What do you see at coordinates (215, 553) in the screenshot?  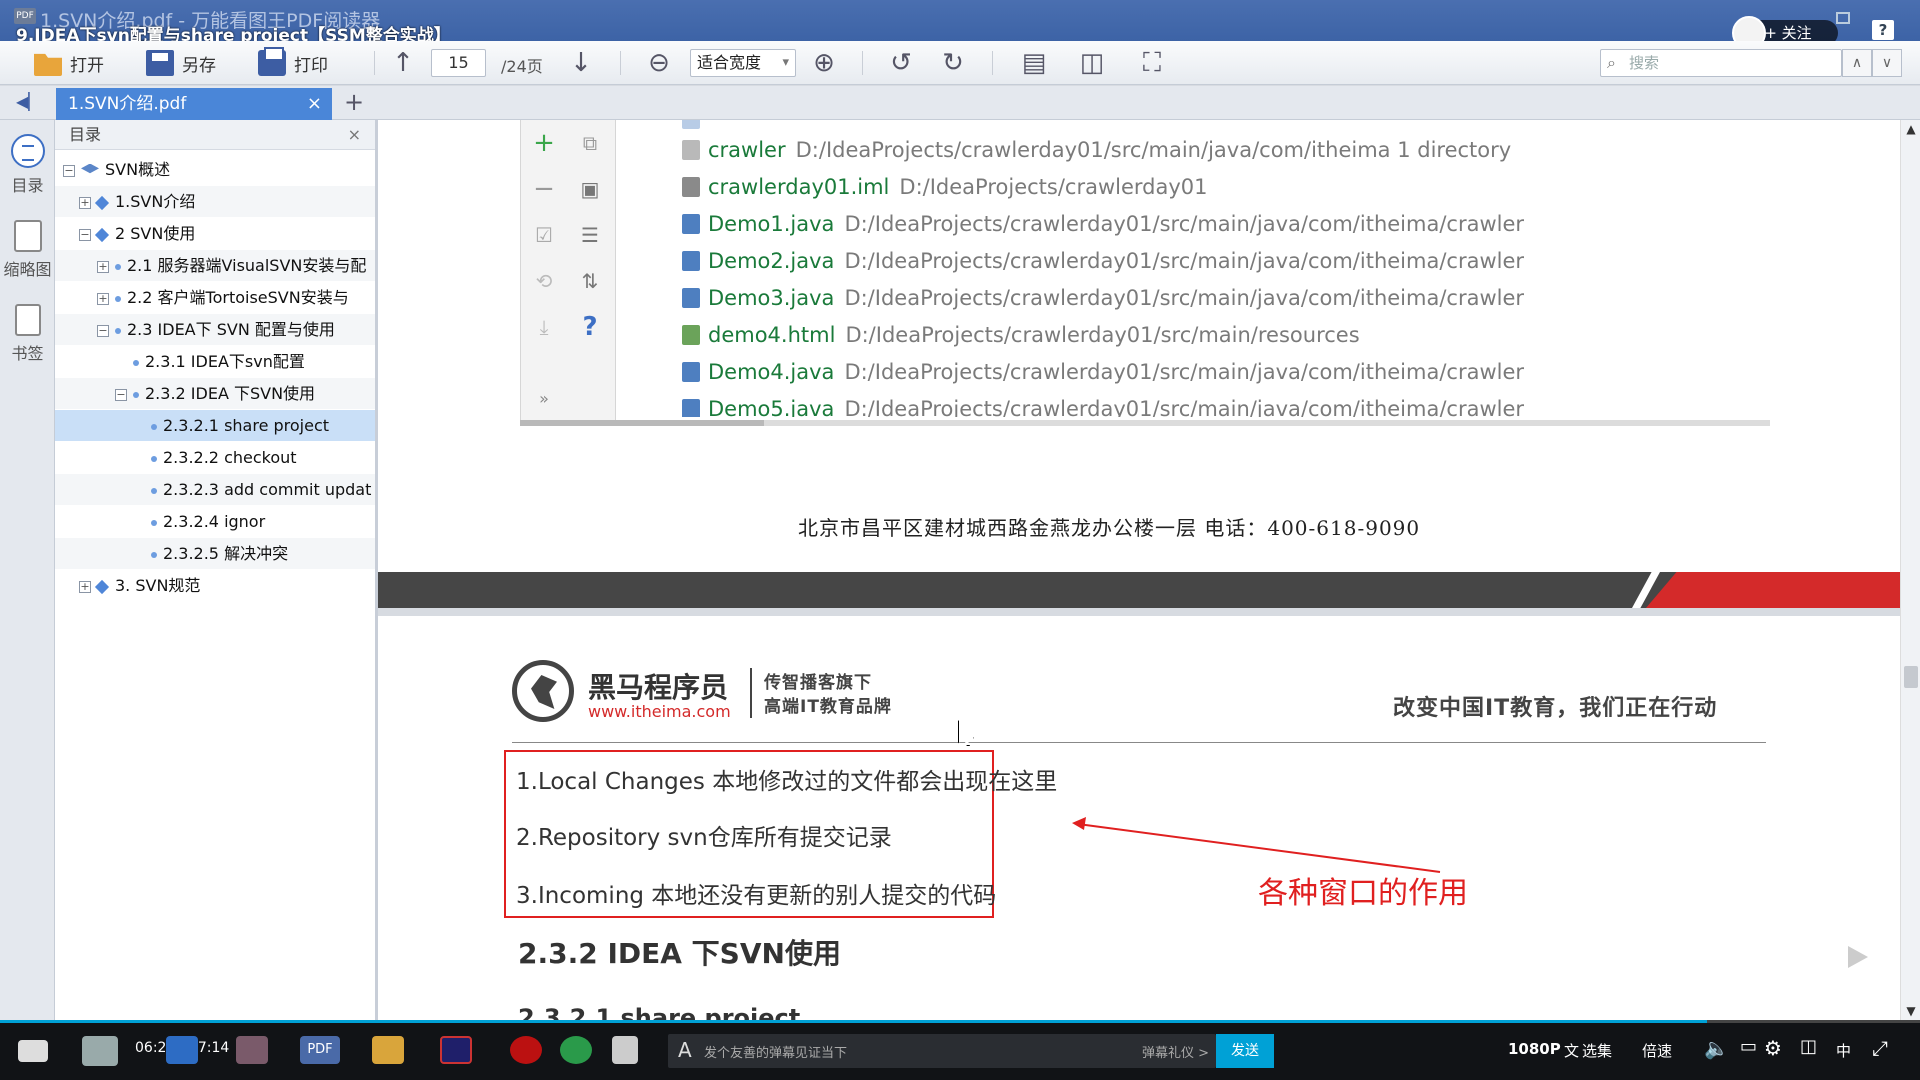 I see `outline-item: 2.3.2.5 解决冲突` at bounding box center [215, 553].